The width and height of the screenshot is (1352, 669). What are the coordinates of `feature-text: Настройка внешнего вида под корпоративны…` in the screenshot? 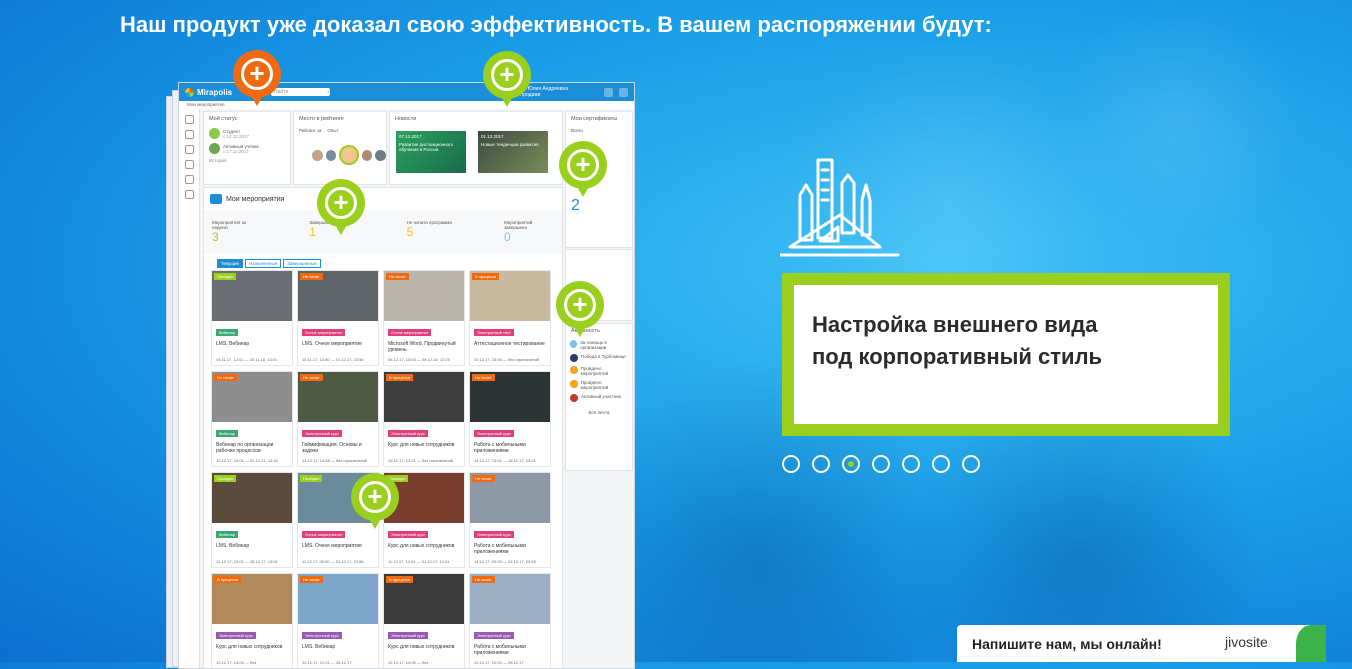 It's located at (957, 340).